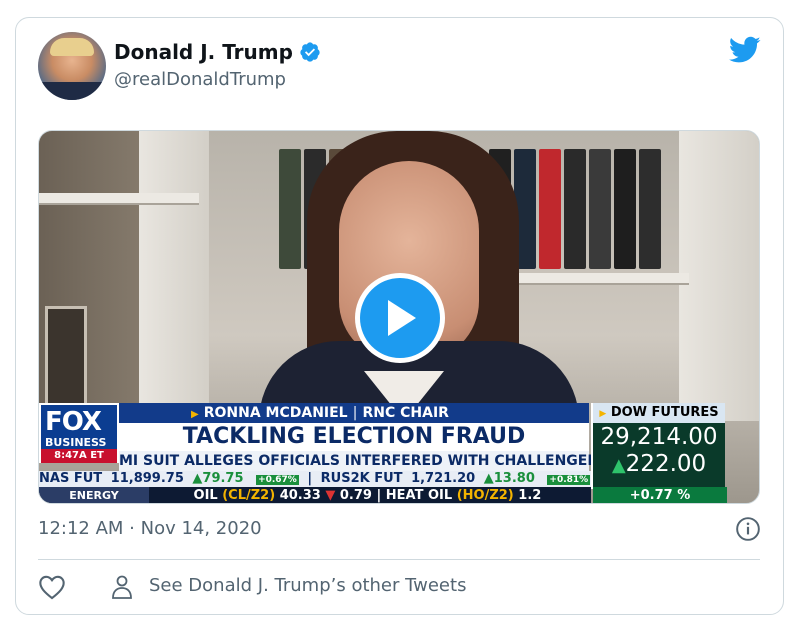 Image resolution: width=800 pixels, height=632 pixels. What do you see at coordinates (79, 456) in the screenshot?
I see `broadcast-clock: 8:47A ET` at bounding box center [79, 456].